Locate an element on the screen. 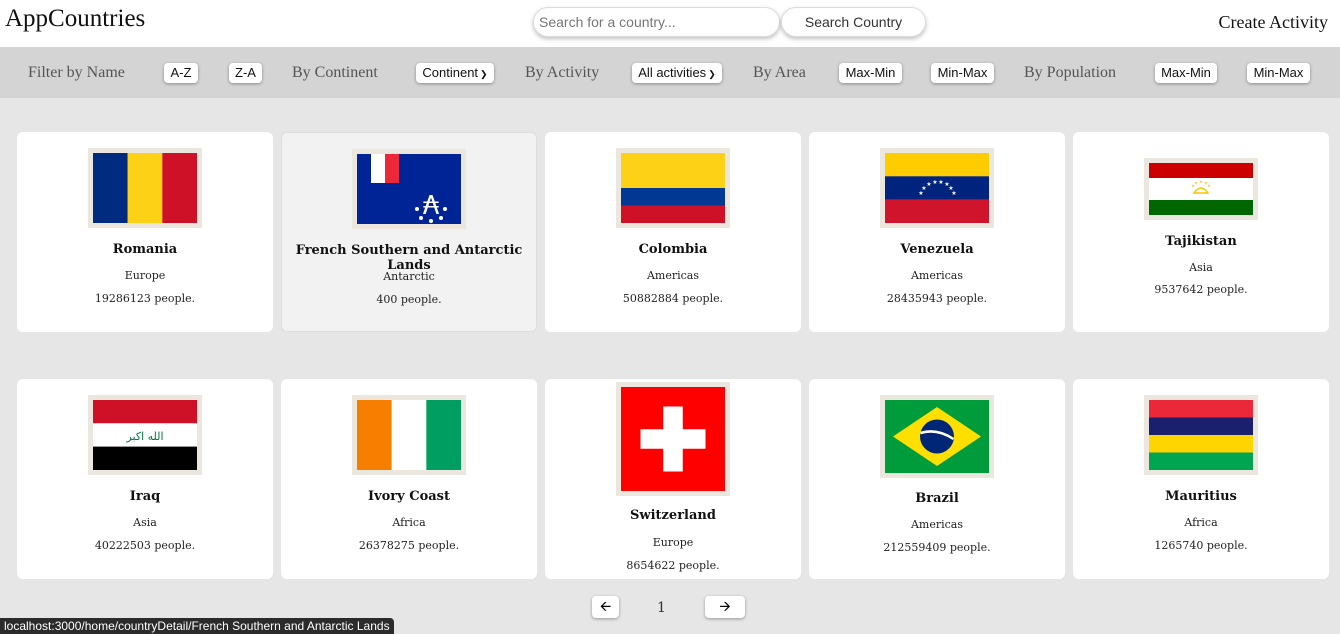 This screenshot has width=1340, height=634. country-name: Tajikistan is located at coordinates (1201, 241).